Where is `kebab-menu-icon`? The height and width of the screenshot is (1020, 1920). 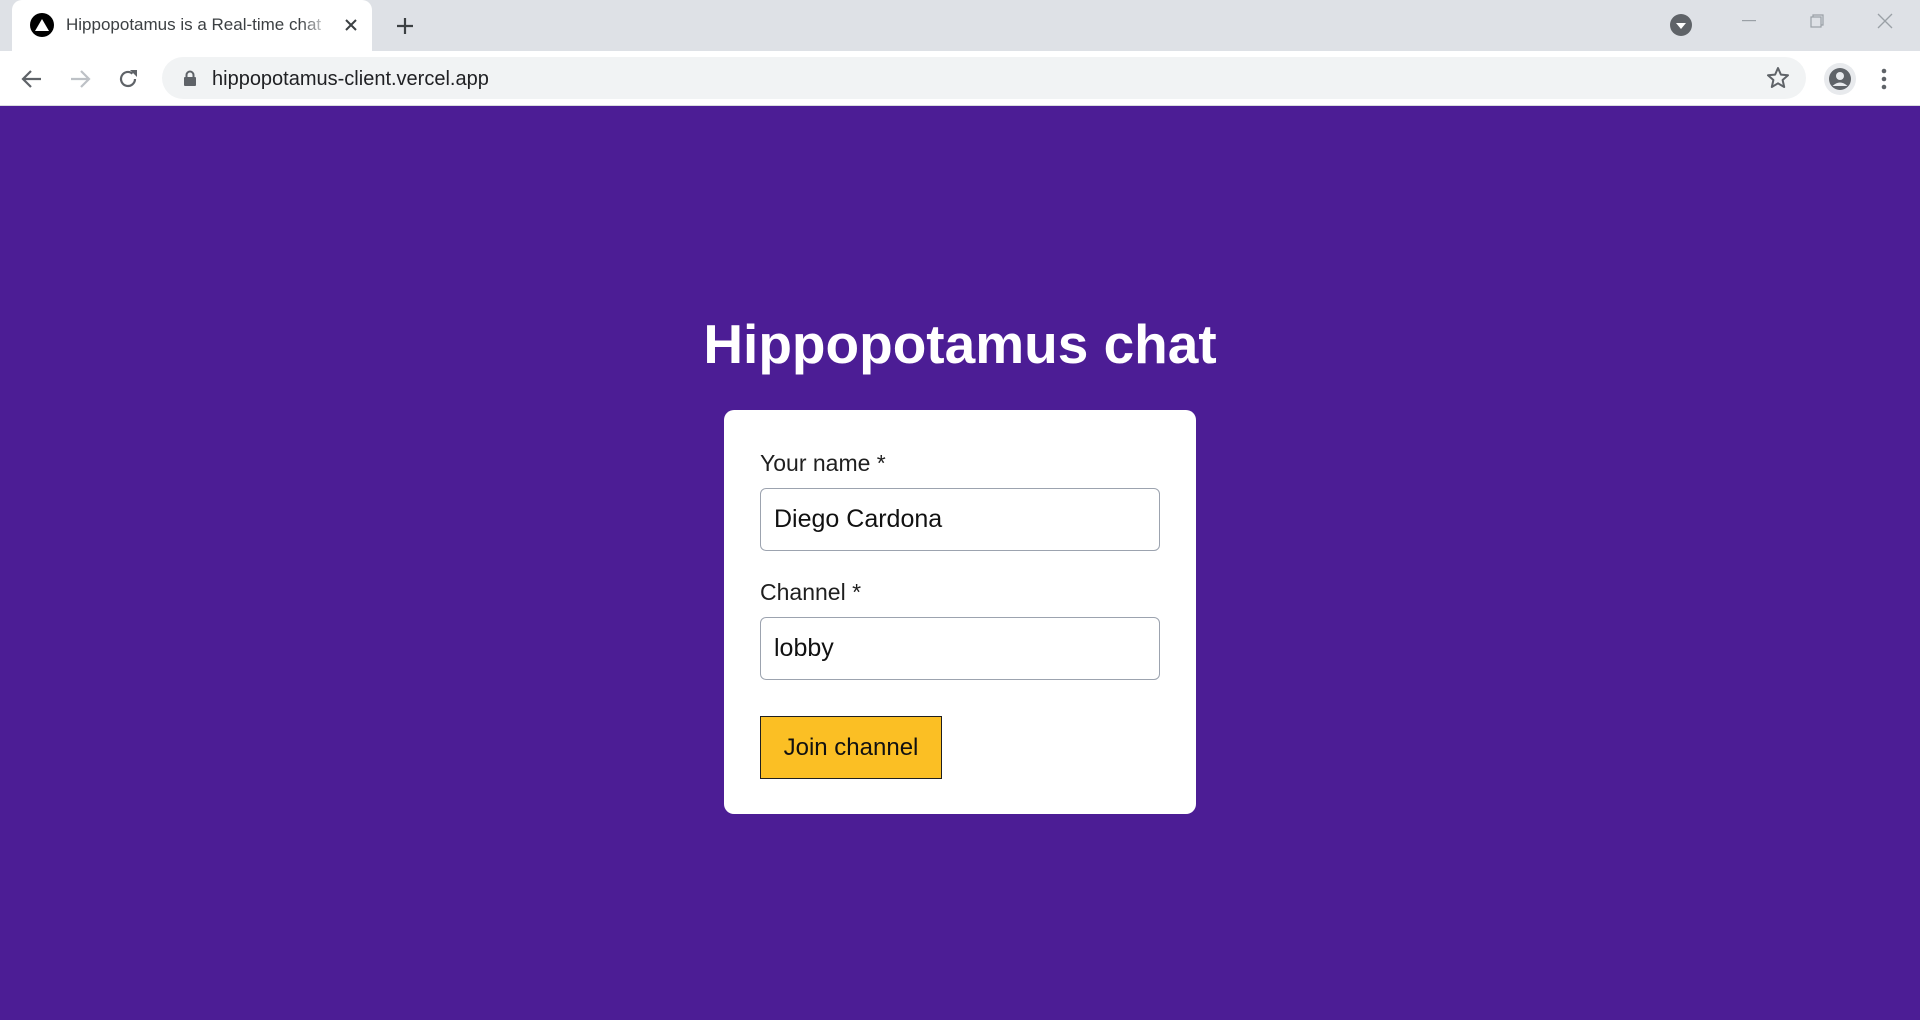
kebab-menu-icon is located at coordinates (1884, 79).